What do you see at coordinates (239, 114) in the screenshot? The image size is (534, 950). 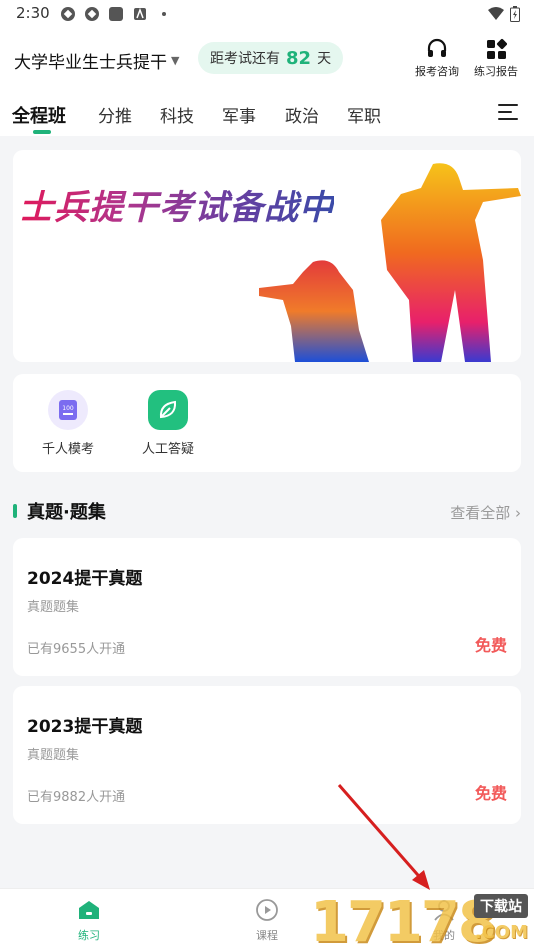 I see `tab-3: 军事` at bounding box center [239, 114].